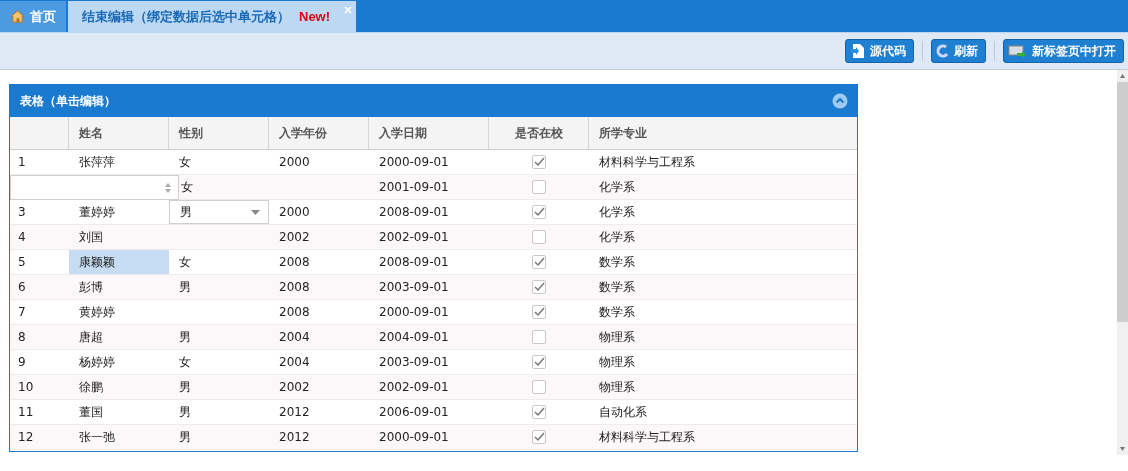  Describe the element at coordinates (26, 437) in the screenshot. I see `row-number: 12` at that location.